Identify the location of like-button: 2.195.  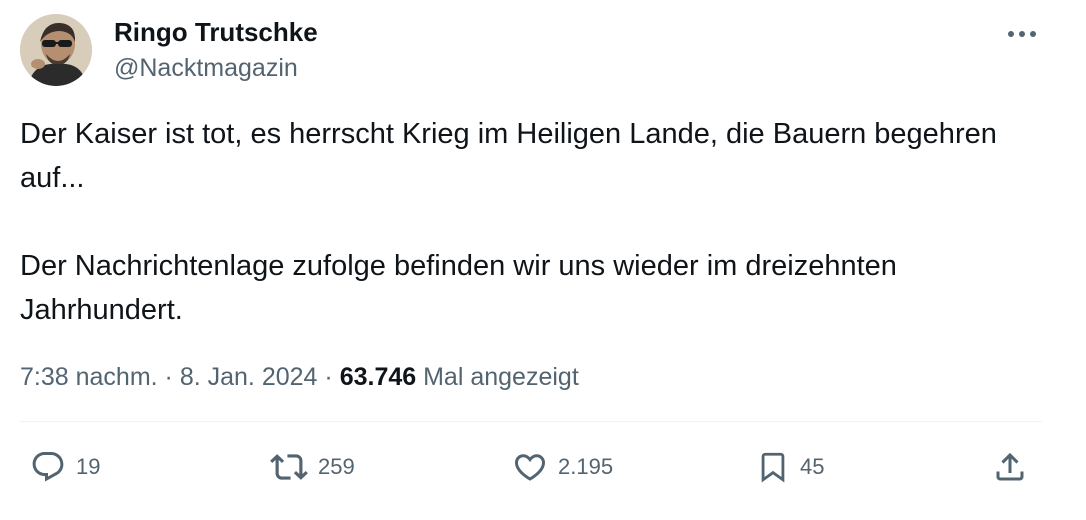
(562, 467).